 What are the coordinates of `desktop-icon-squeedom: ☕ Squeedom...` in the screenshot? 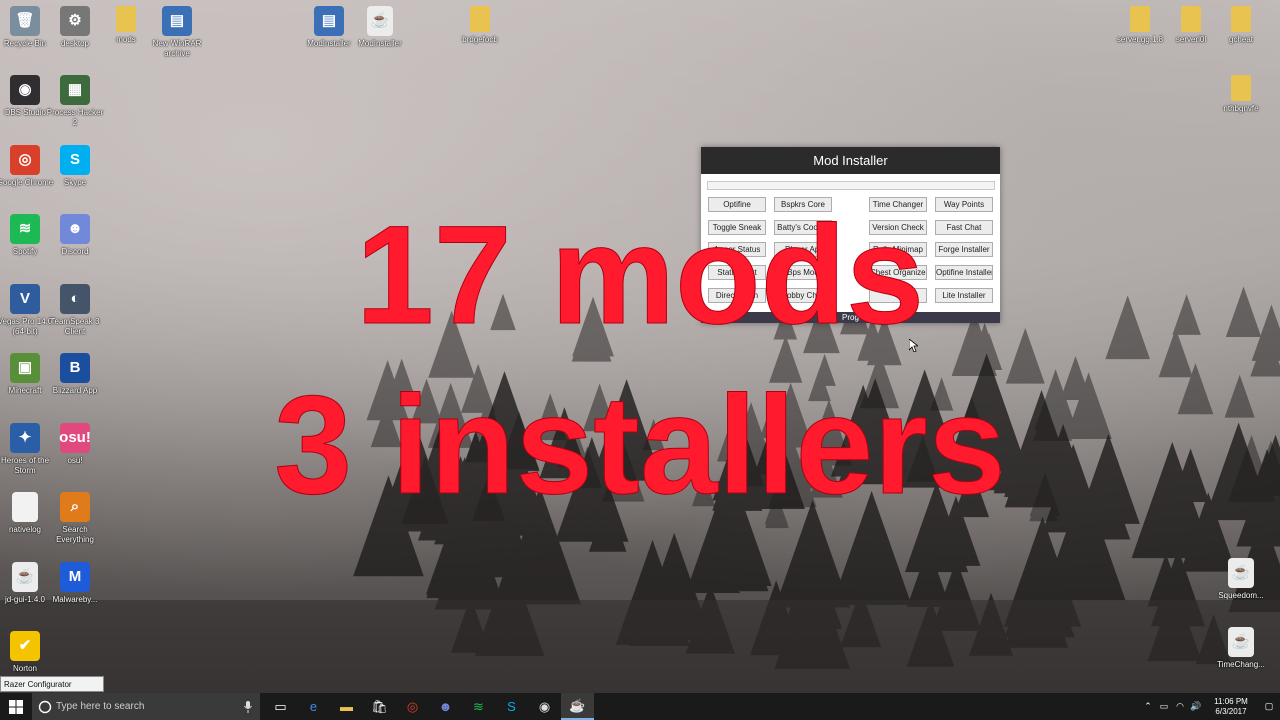 It's located at (1241, 579).